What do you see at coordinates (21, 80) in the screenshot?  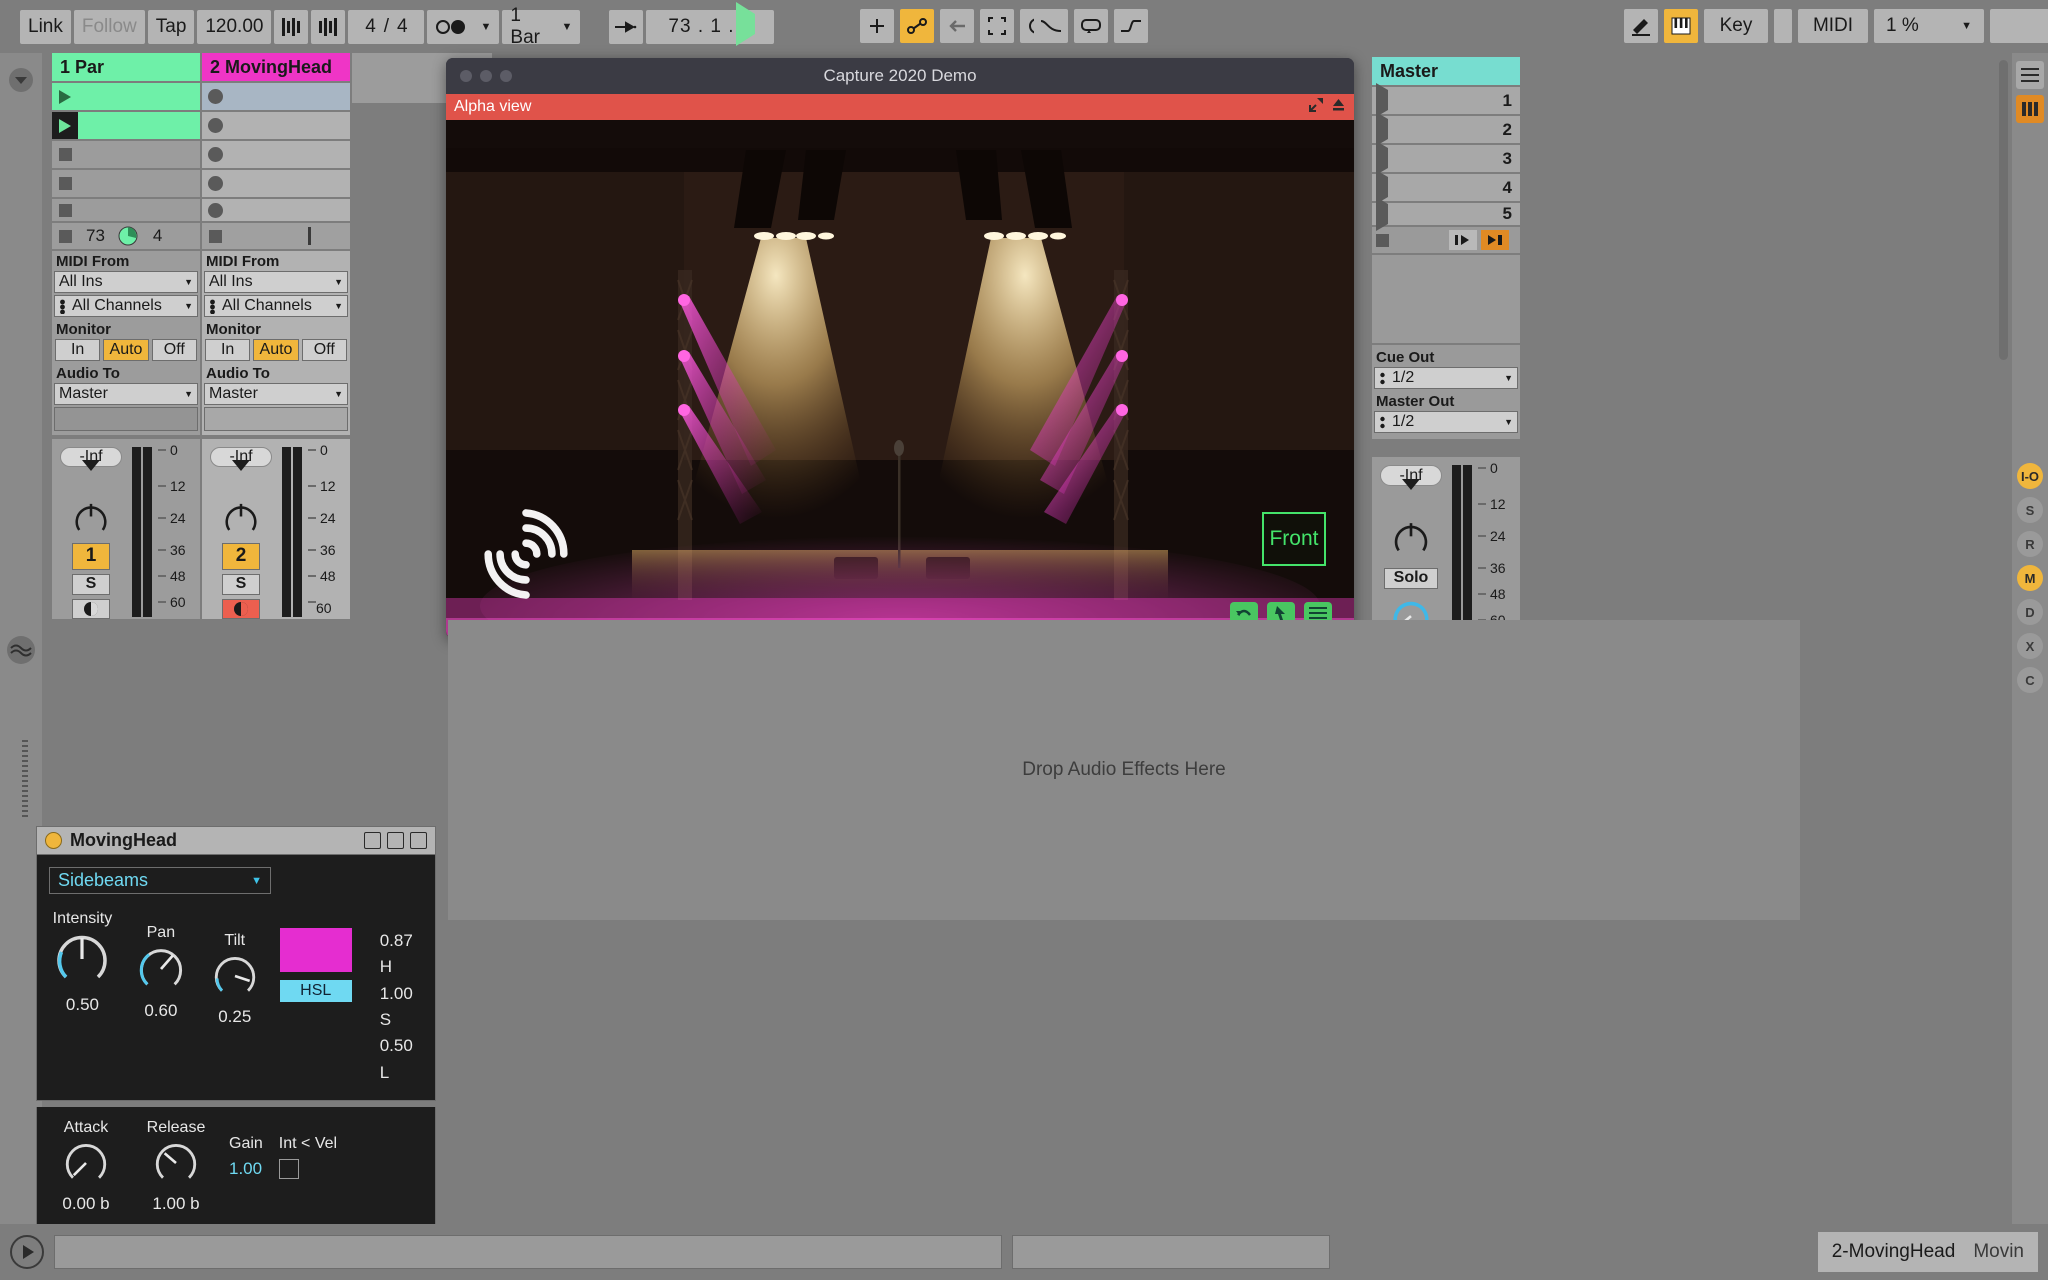 I see `collapse-browser-icon` at bounding box center [21, 80].